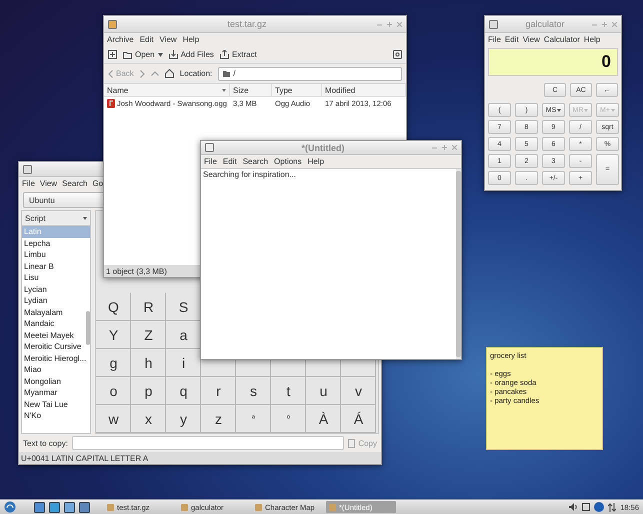 The width and height of the screenshot is (643, 514). Describe the element at coordinates (56, 278) in the screenshot. I see `script-item: Lisu` at that location.